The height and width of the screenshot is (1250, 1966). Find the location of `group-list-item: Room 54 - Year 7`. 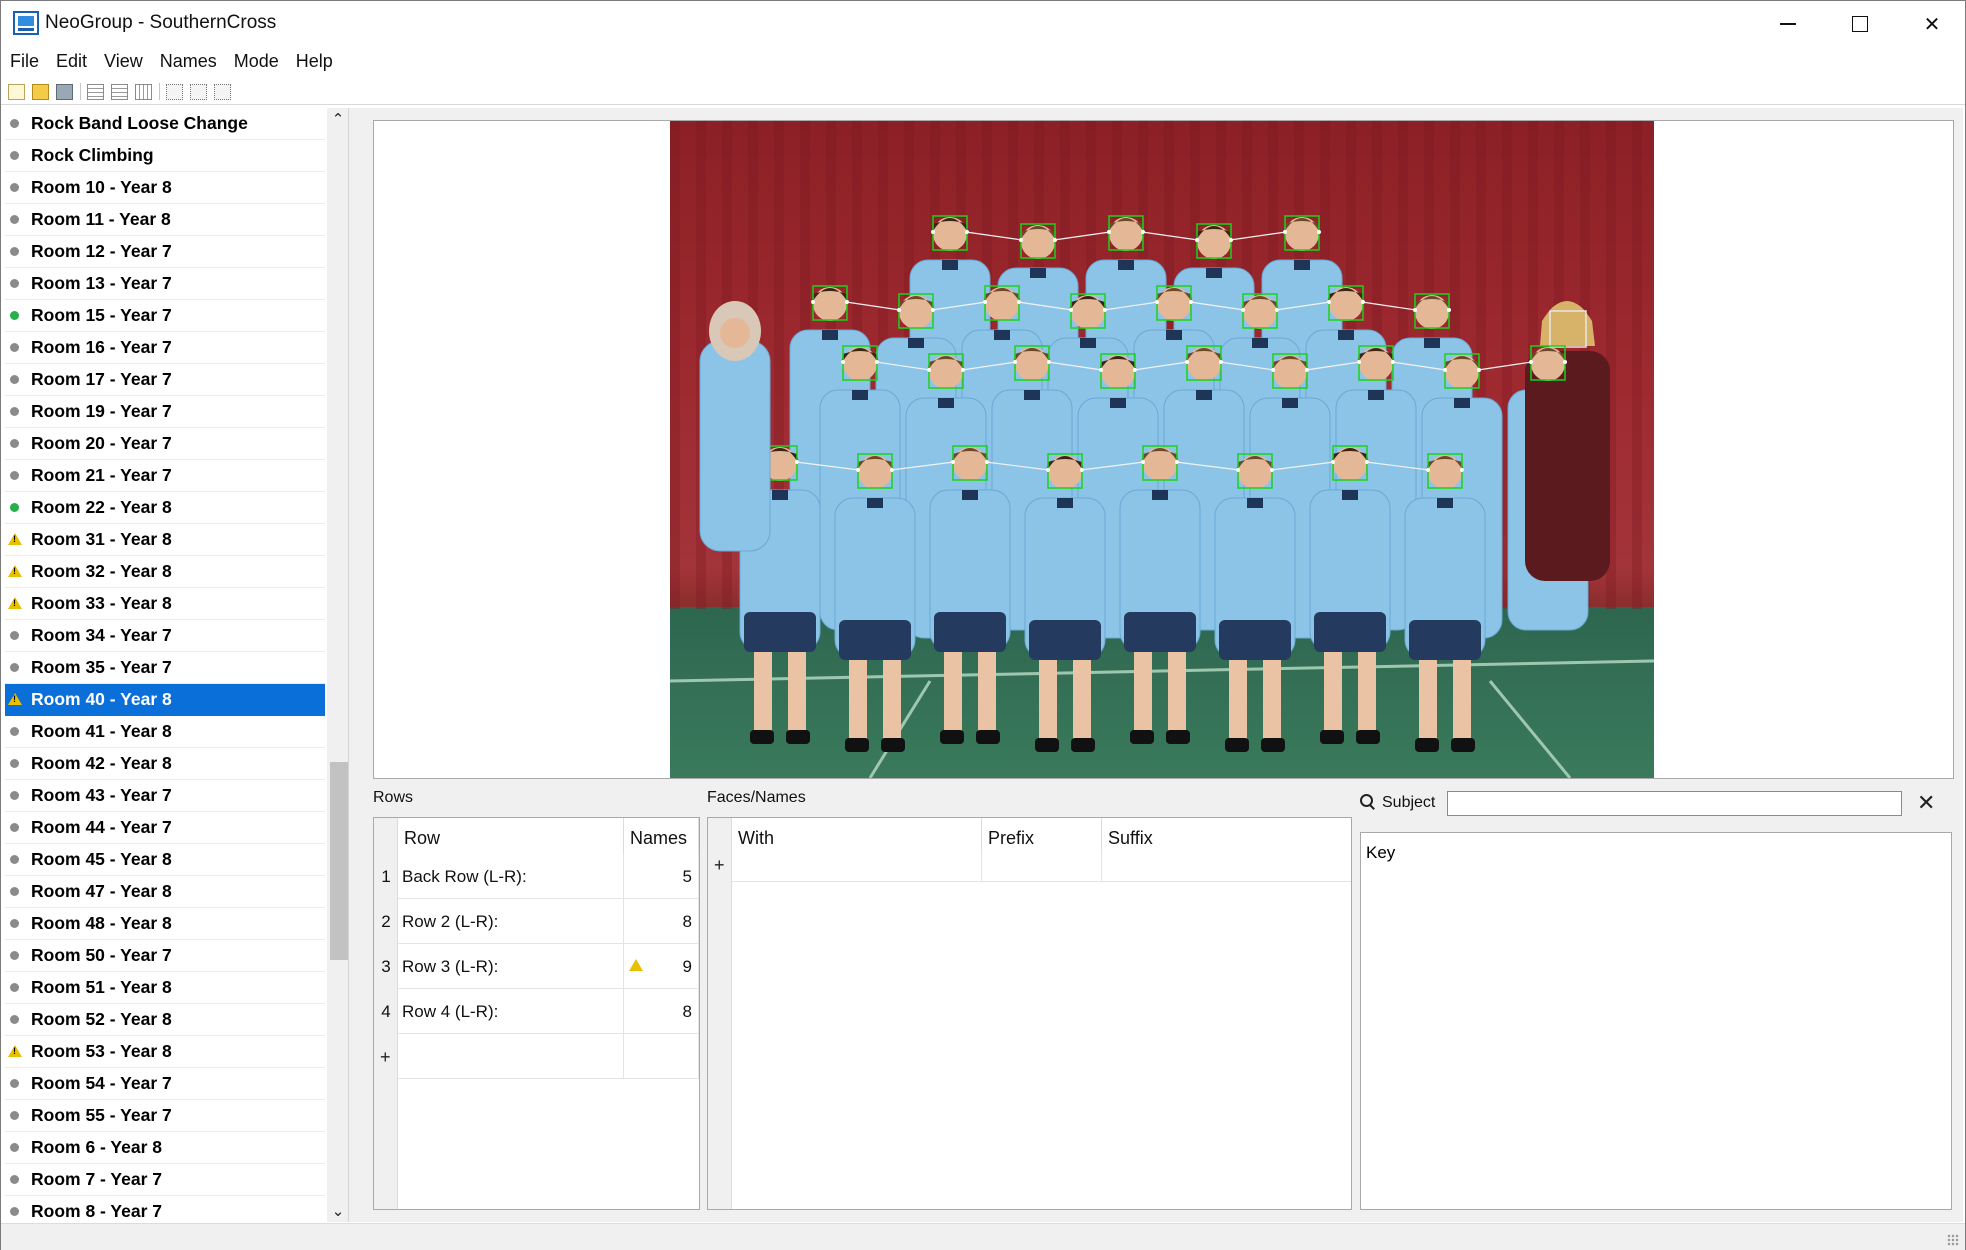

group-list-item: Room 54 - Year 7 is located at coordinates (165, 1084).